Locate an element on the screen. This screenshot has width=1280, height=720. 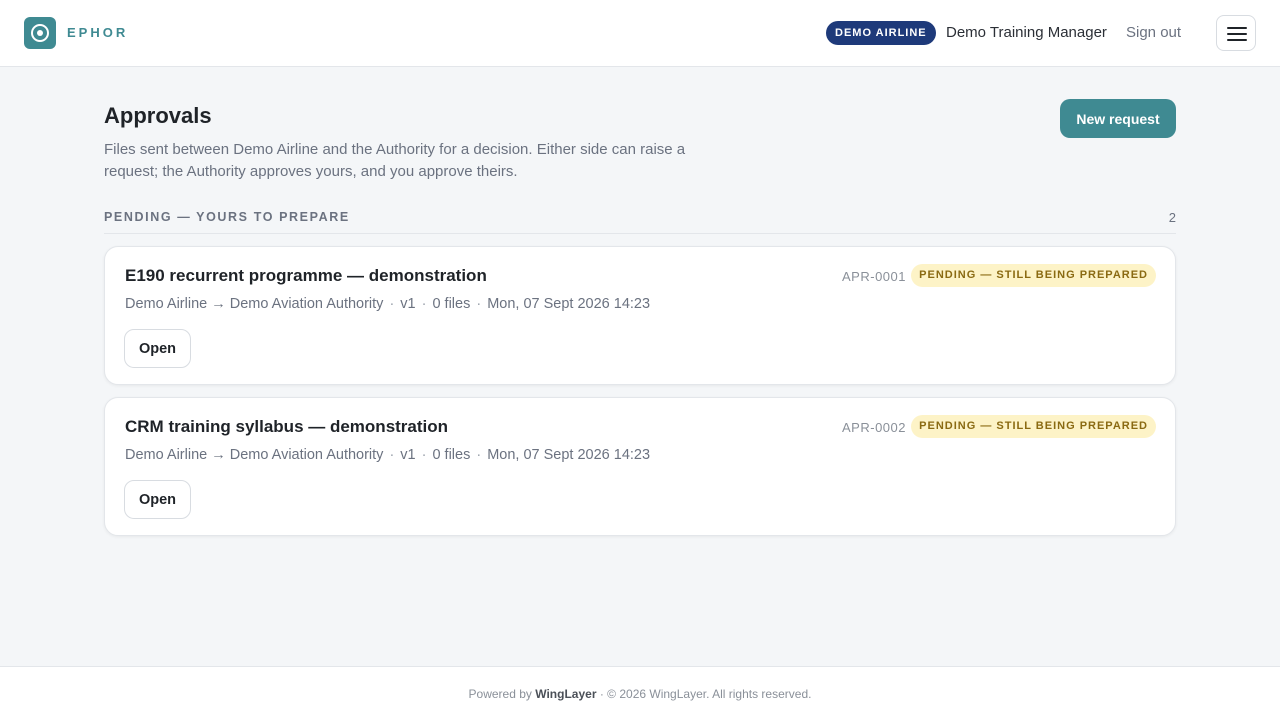
page-title: Approvals is located at coordinates (158, 115).